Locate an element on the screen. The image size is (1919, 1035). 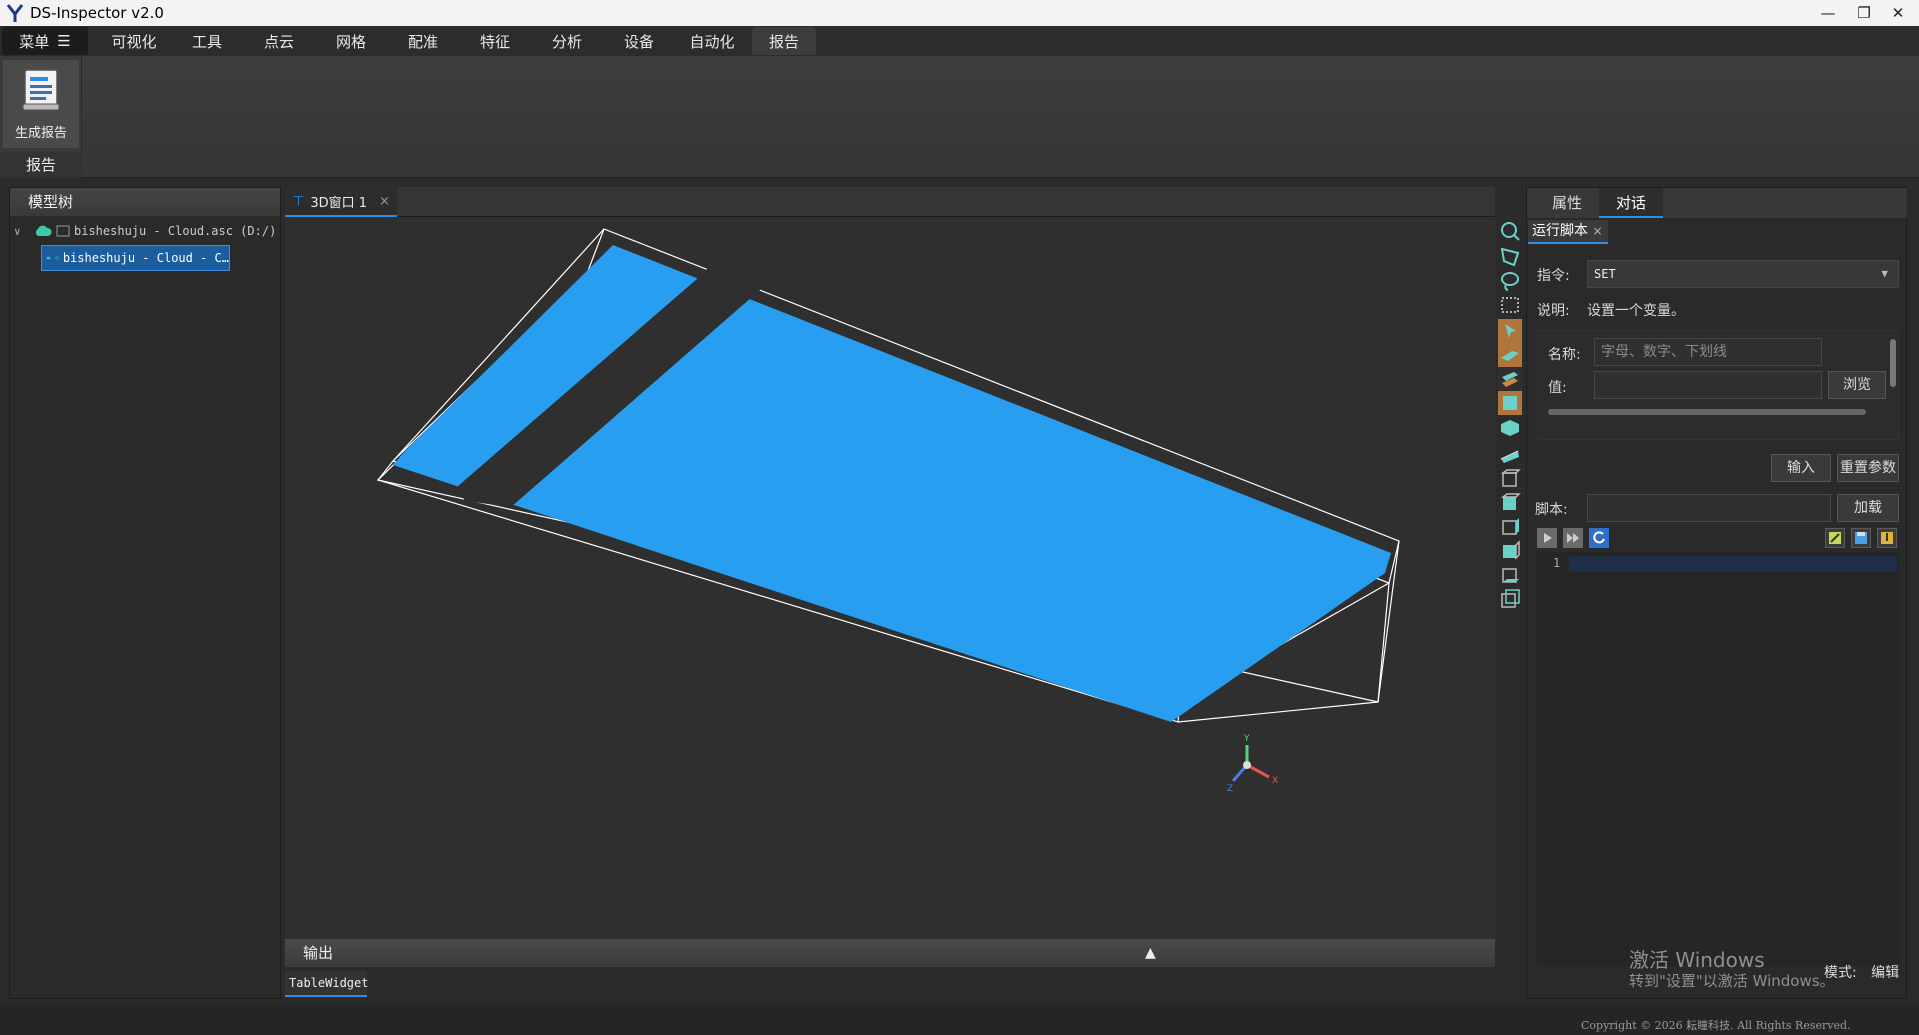
report-ribbon-group: 生成报告 报告 is located at coordinates (41, 117).